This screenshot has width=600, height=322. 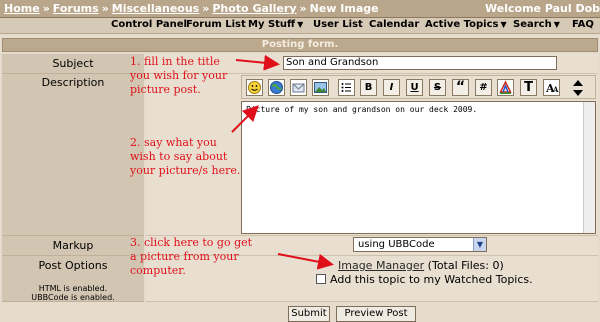 I want to click on email-icon, so click(x=298, y=87).